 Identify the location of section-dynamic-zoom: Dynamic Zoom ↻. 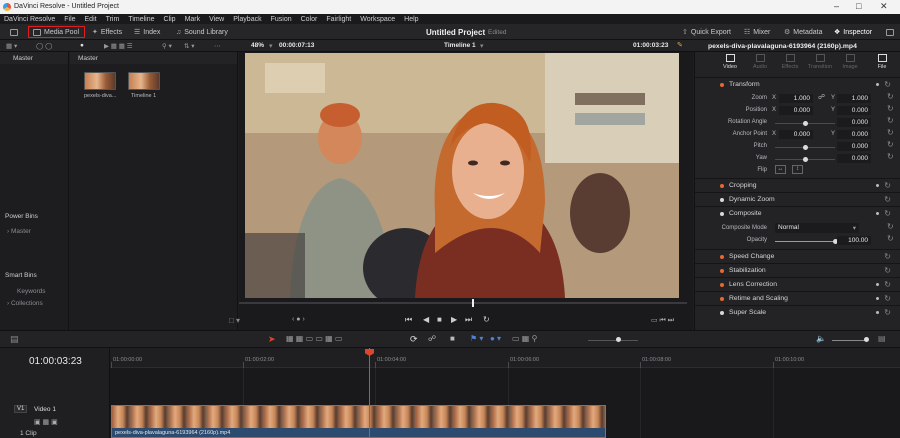
(797, 199).